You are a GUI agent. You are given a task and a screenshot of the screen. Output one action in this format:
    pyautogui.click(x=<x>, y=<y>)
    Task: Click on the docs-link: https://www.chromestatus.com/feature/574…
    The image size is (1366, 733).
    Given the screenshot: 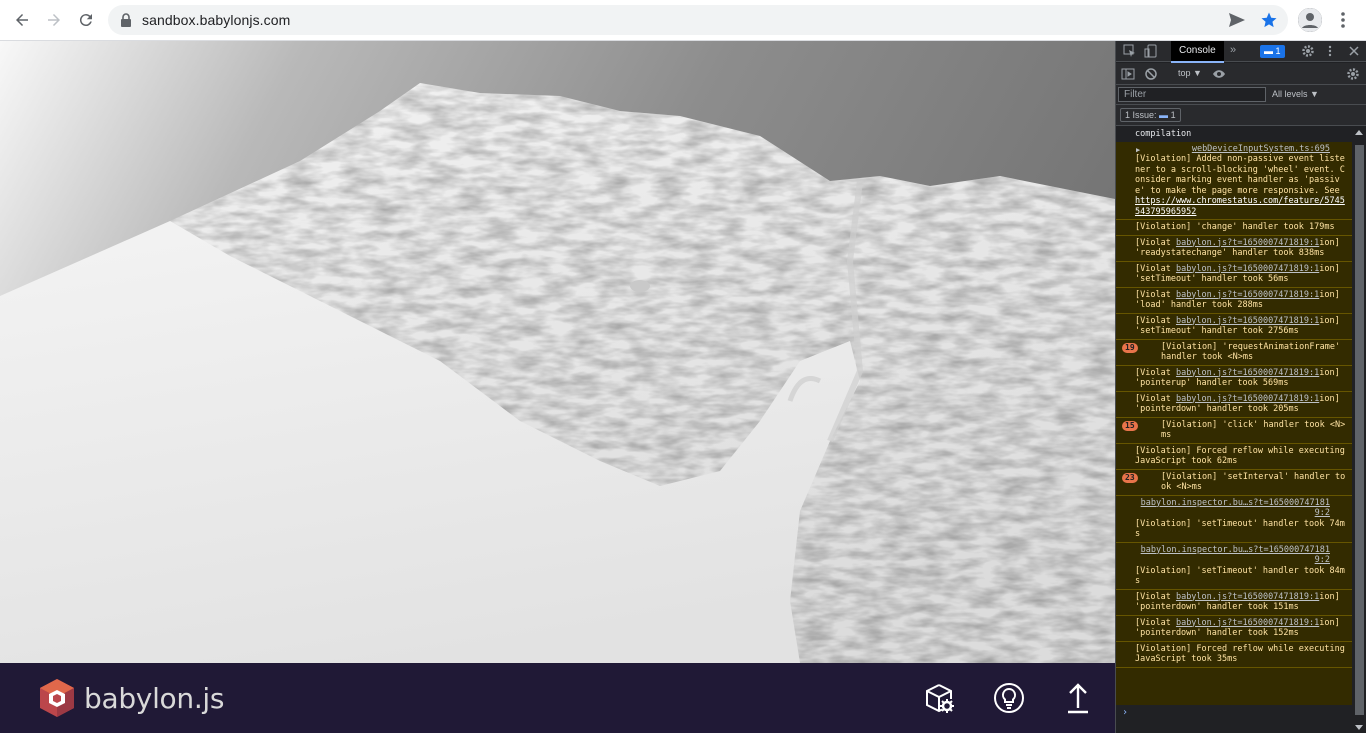 What is the action you would take?
    pyautogui.click(x=1240, y=206)
    